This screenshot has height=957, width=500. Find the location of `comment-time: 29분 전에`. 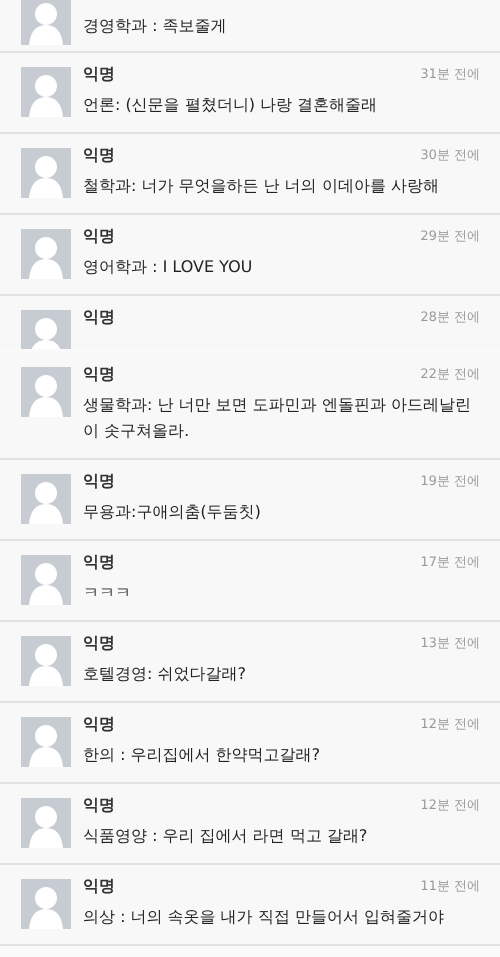

comment-time: 29분 전에 is located at coordinates (450, 236).